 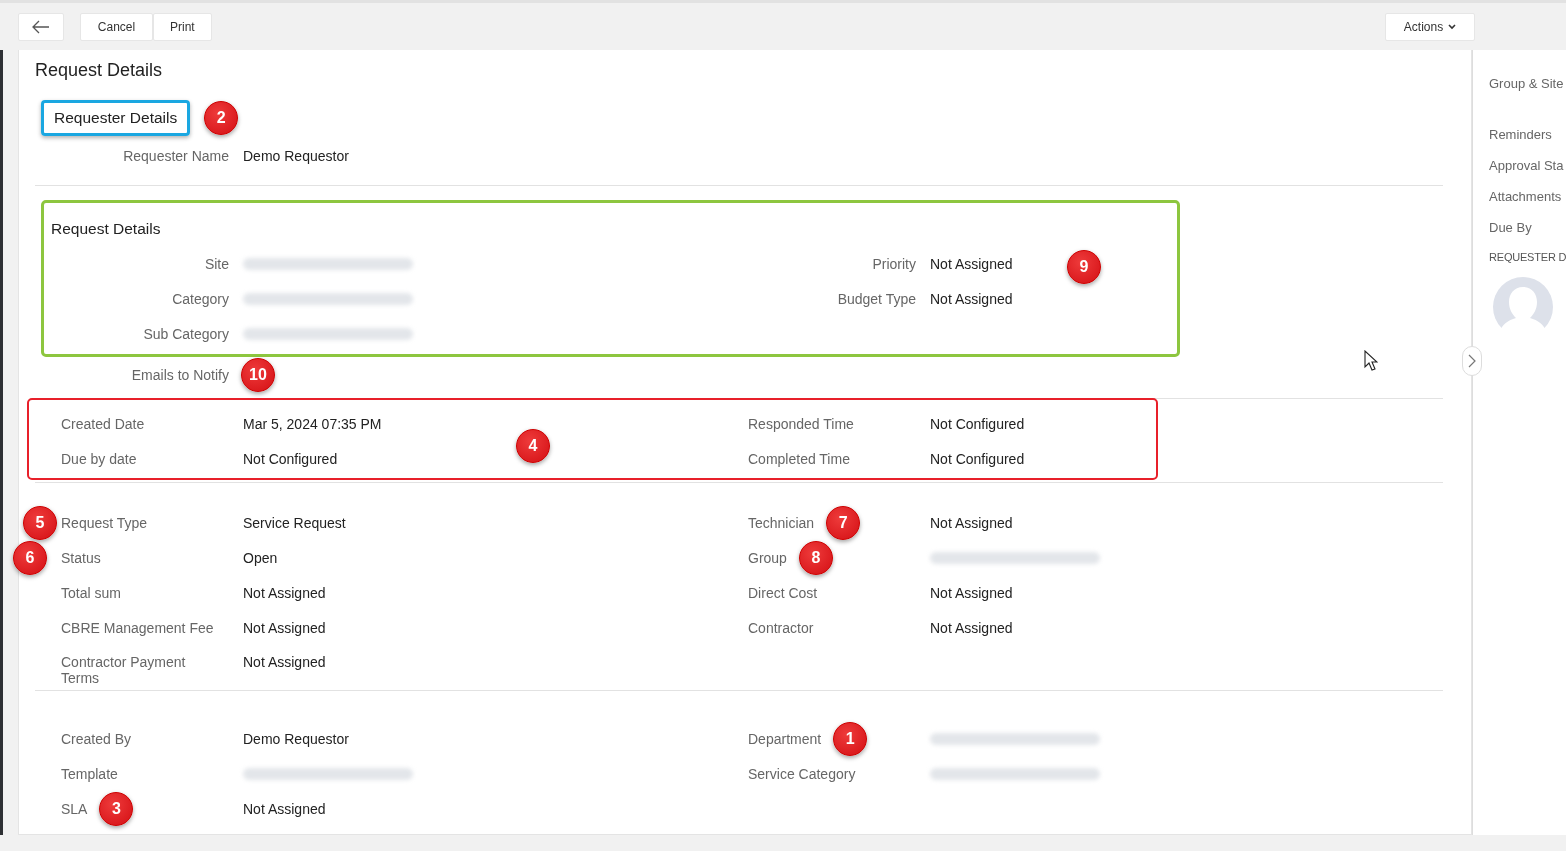 What do you see at coordinates (781, 522) in the screenshot?
I see `field-label: Technician` at bounding box center [781, 522].